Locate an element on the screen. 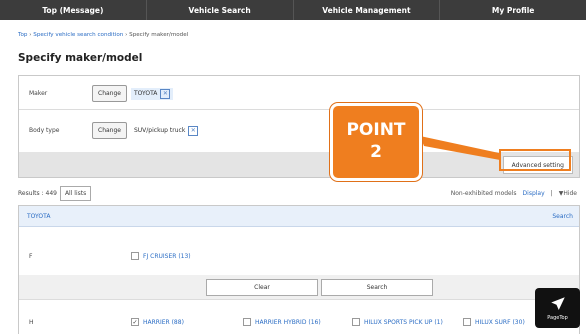 Image resolution: width=586 pixels, height=334 pixels. all-lists-button: All lists is located at coordinates (75, 193).